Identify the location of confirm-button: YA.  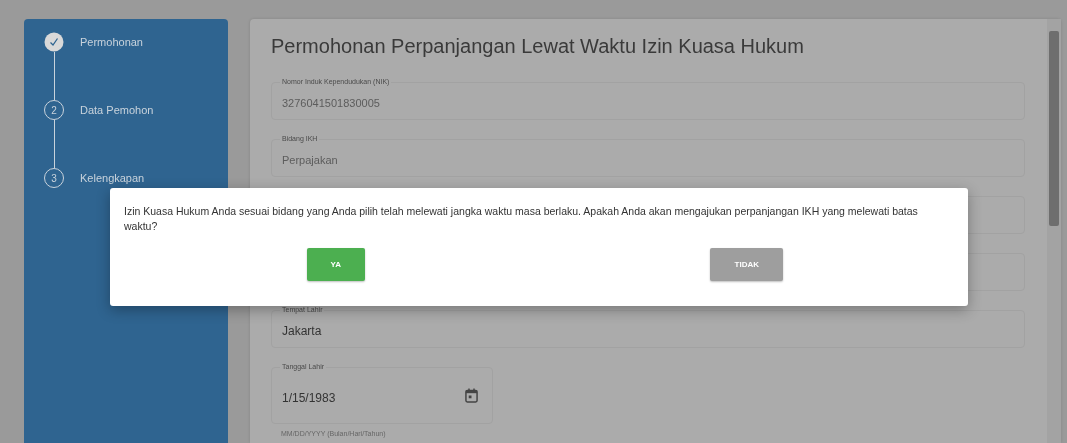
(335, 264).